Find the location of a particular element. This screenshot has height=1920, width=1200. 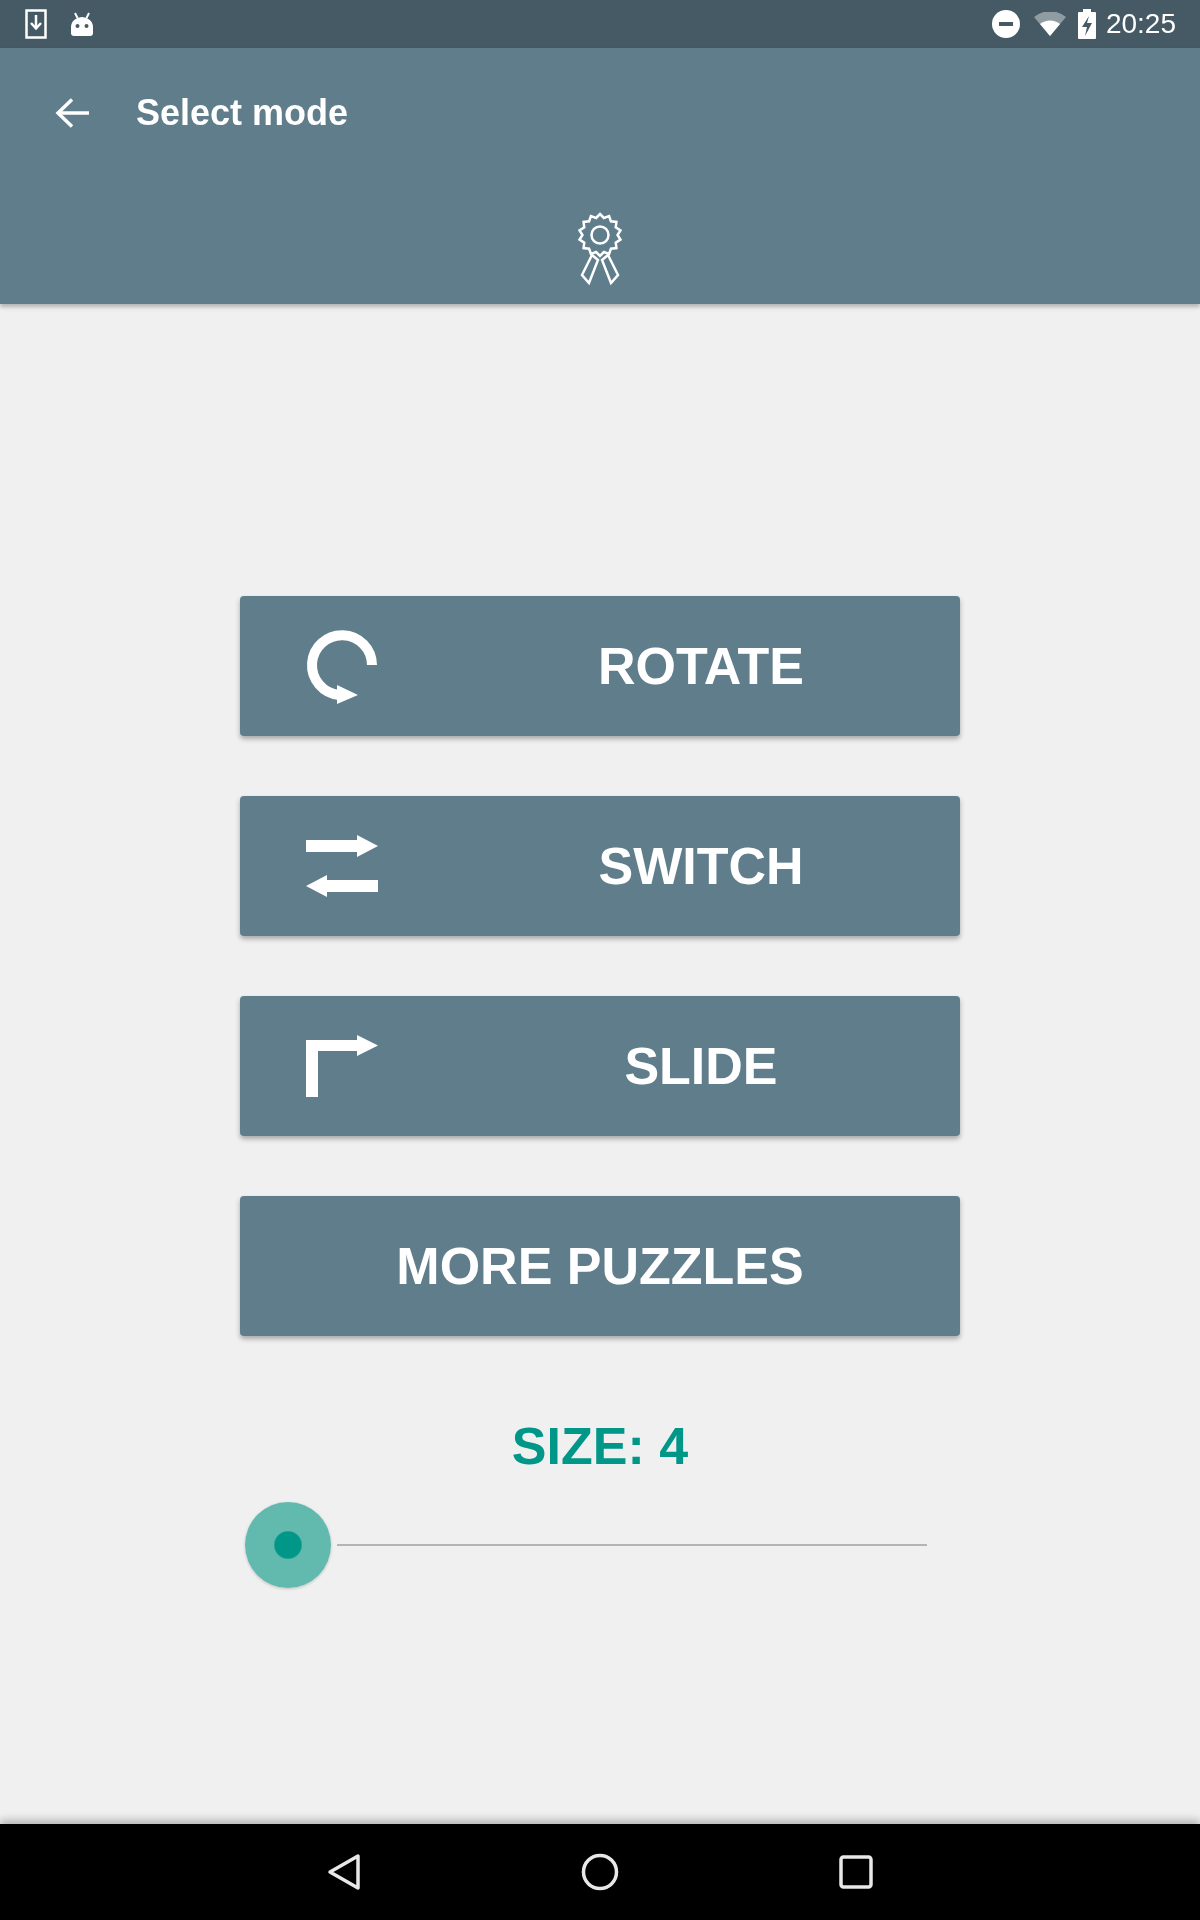

status-time: 20:25 is located at coordinates (1140, 24).